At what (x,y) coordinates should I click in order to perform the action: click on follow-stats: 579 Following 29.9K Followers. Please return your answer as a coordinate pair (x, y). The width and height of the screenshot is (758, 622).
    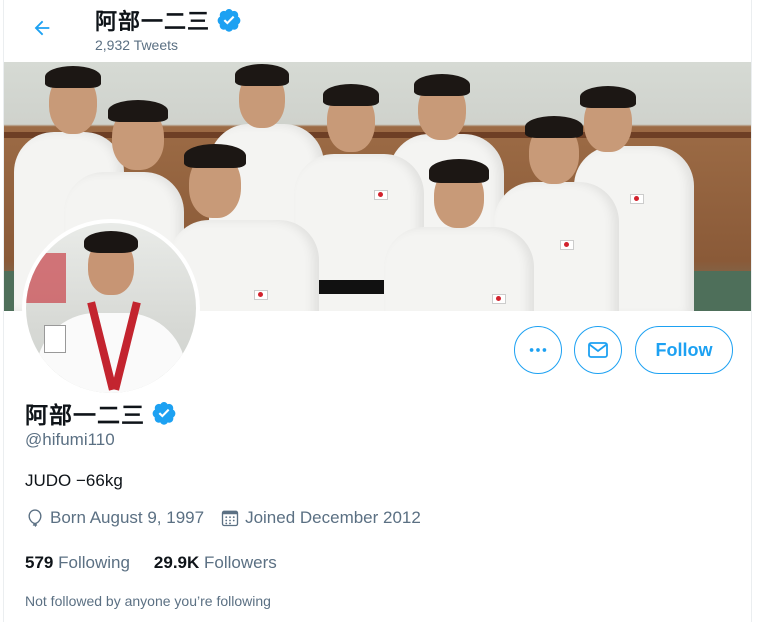
    Looking at the image, I should click on (163, 563).